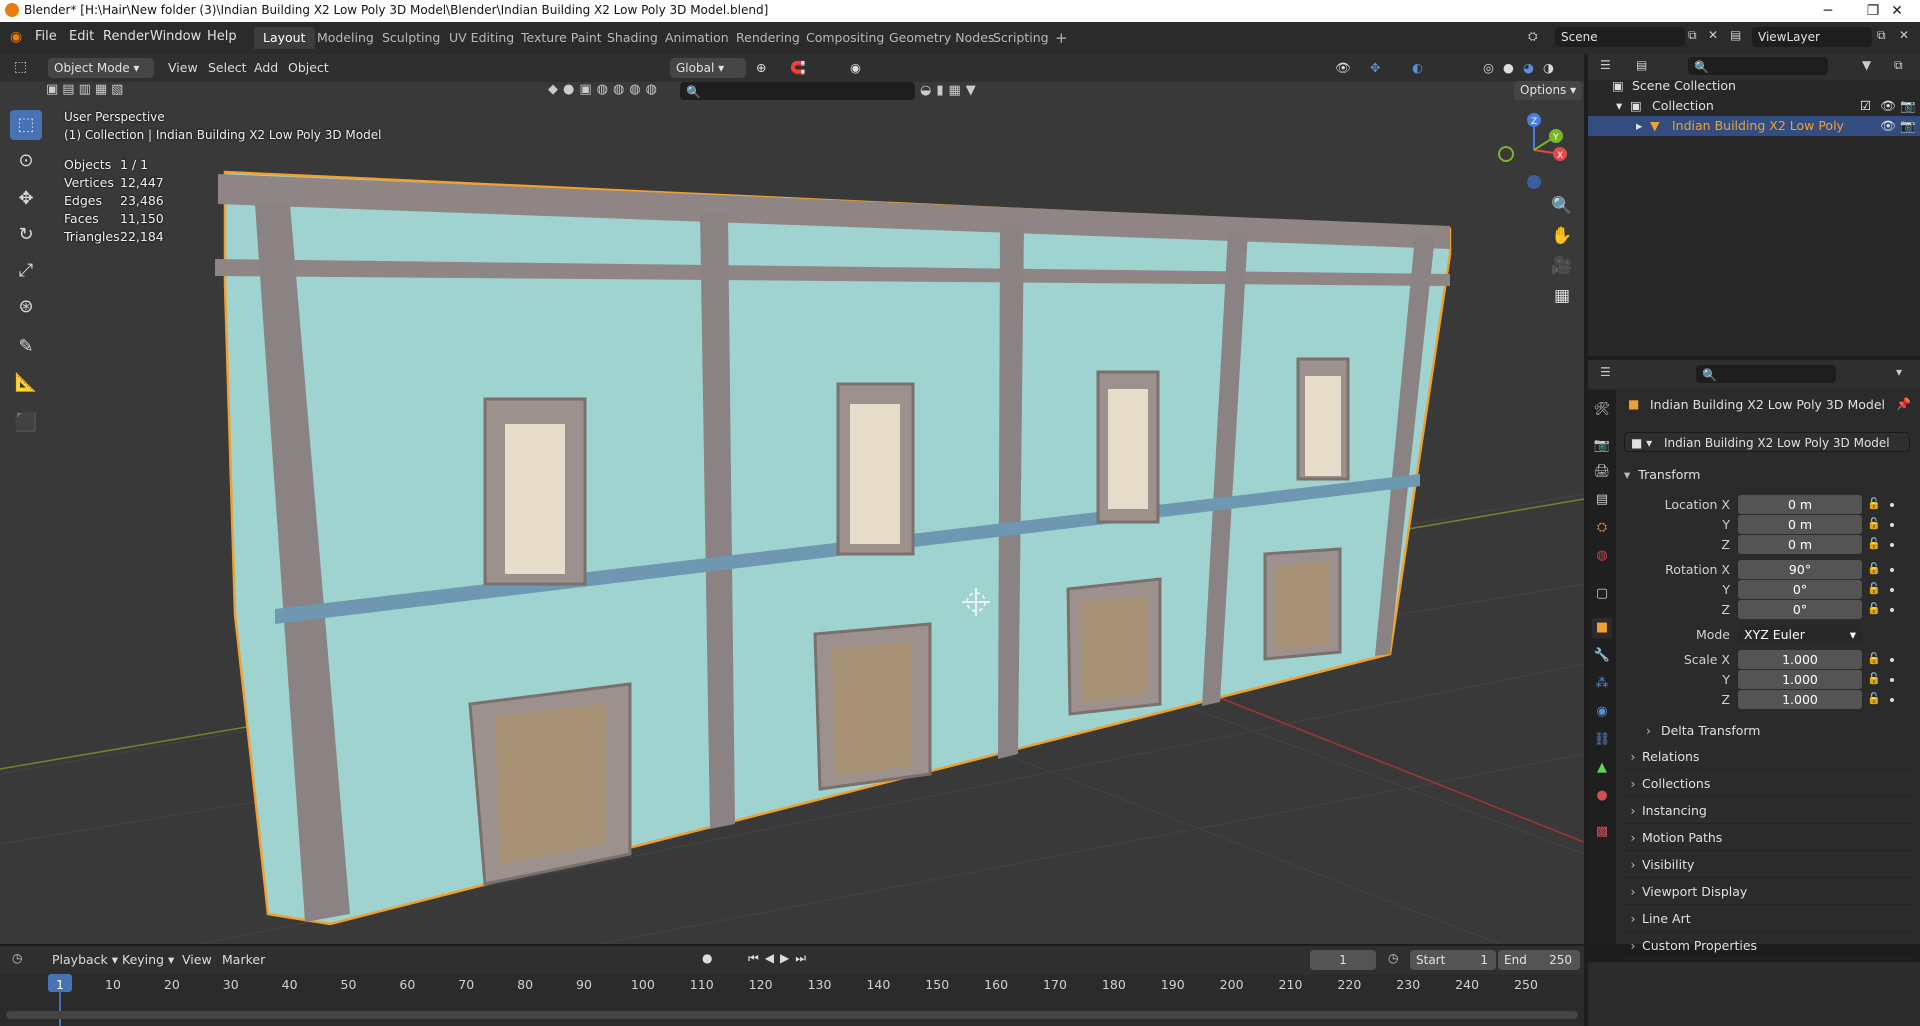  I want to click on scale-y-keyframe-icon, so click(1892, 680).